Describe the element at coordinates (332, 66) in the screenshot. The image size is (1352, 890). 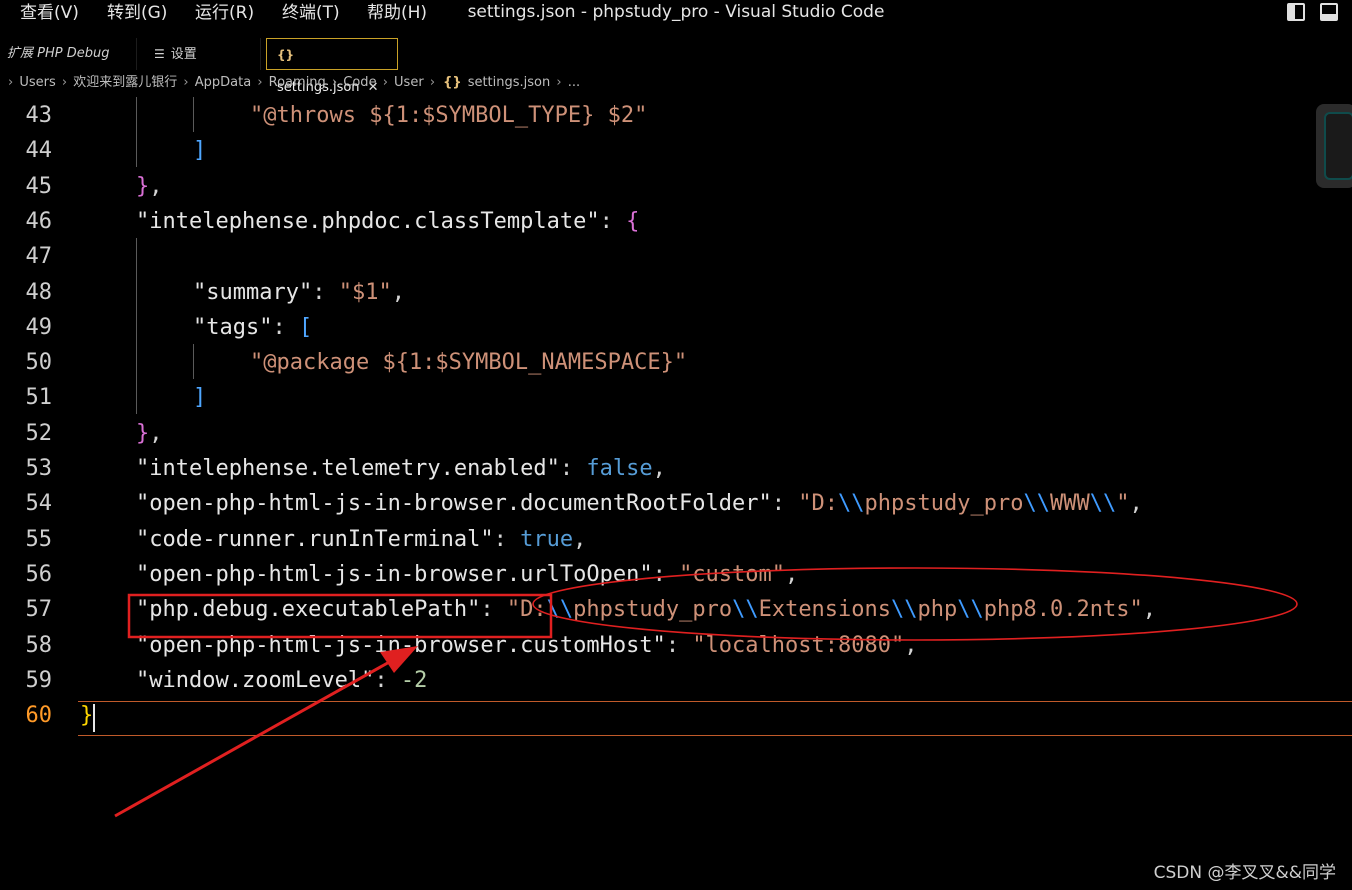
I see `tab-settings-json: {}settings.json ✕` at that location.